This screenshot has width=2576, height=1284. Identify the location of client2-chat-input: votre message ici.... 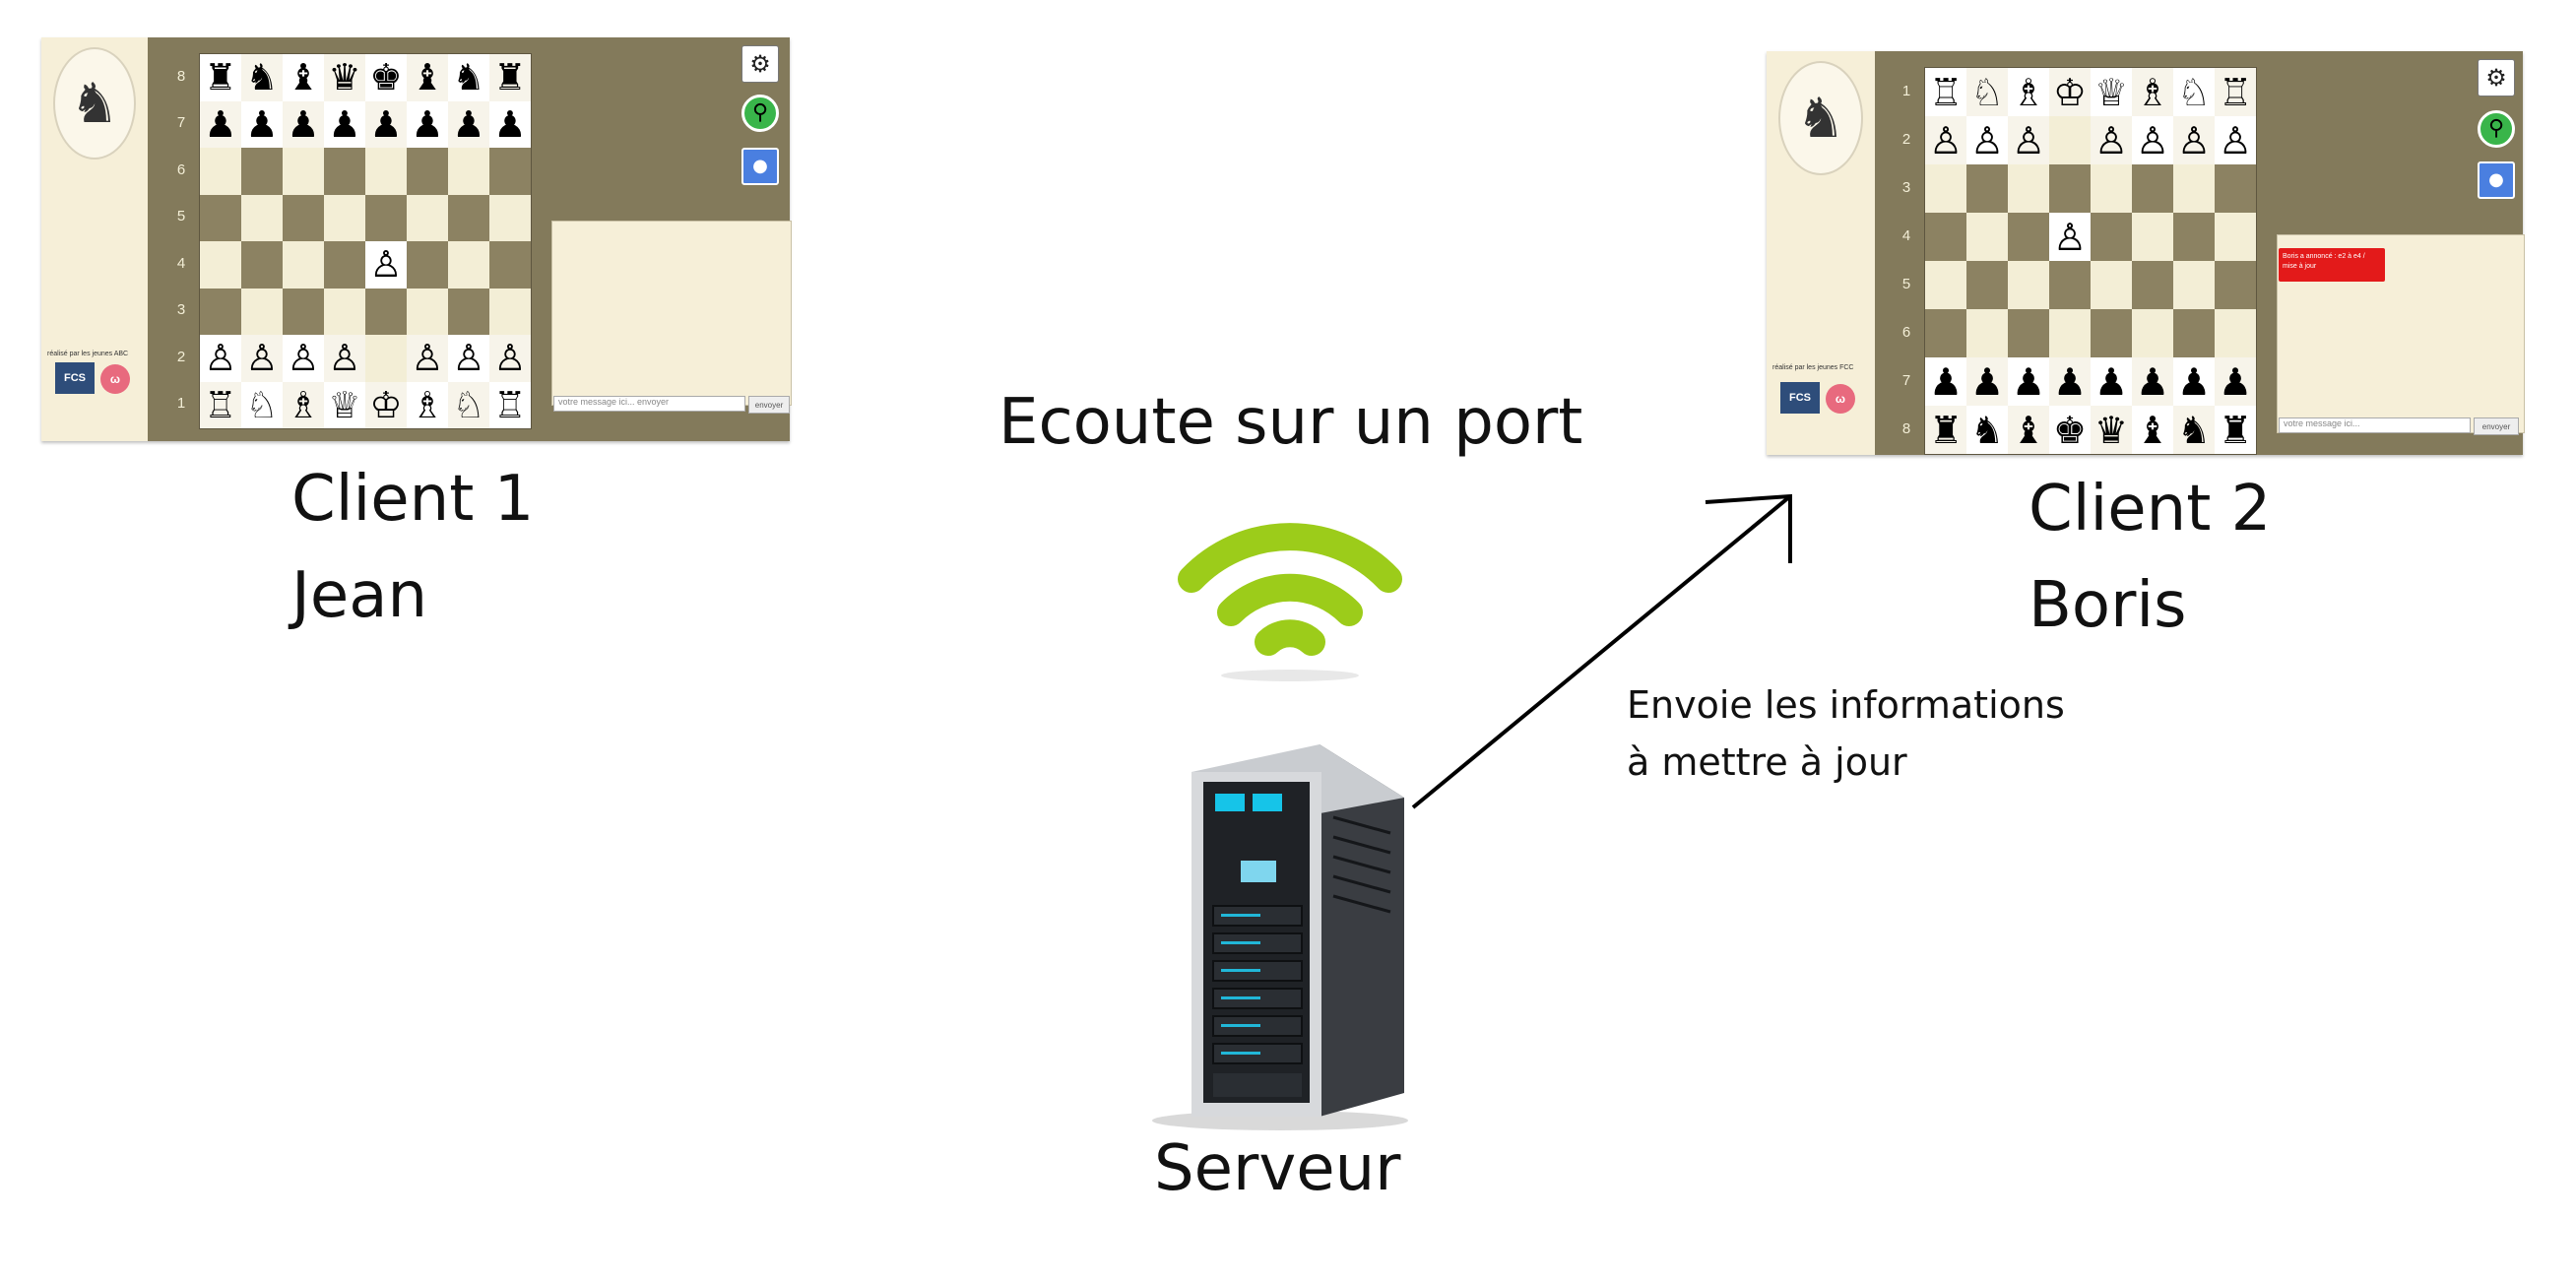
(2375, 425).